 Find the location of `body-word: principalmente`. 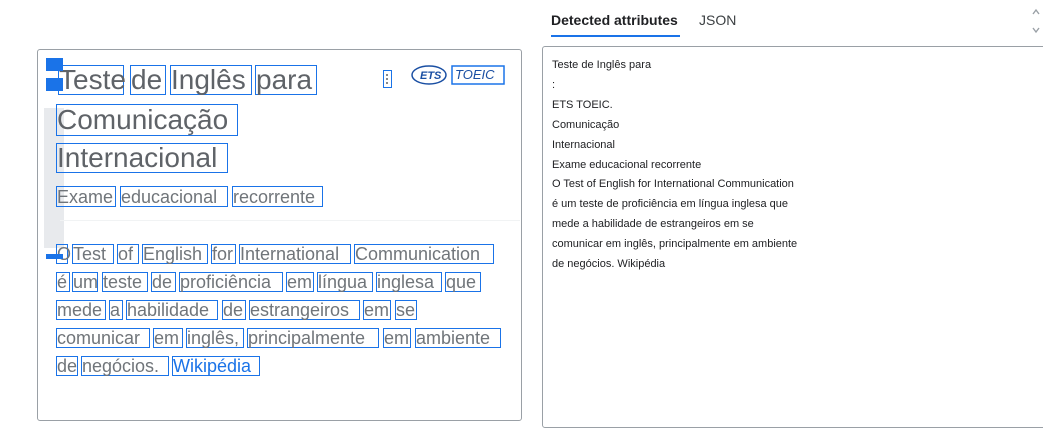

body-word: principalmente is located at coordinates (313, 338).